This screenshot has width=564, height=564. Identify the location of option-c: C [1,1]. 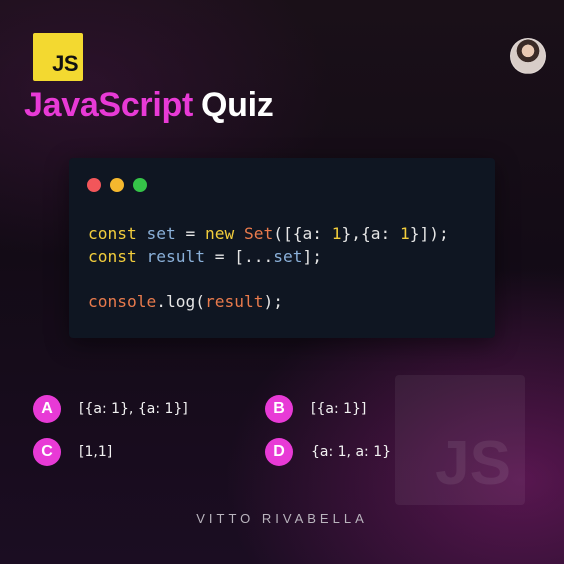
(72, 452).